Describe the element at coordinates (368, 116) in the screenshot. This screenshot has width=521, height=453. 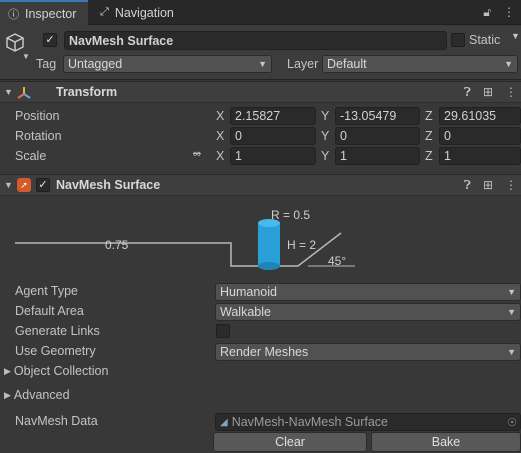
I see `position-y-value: -13.05479` at that location.